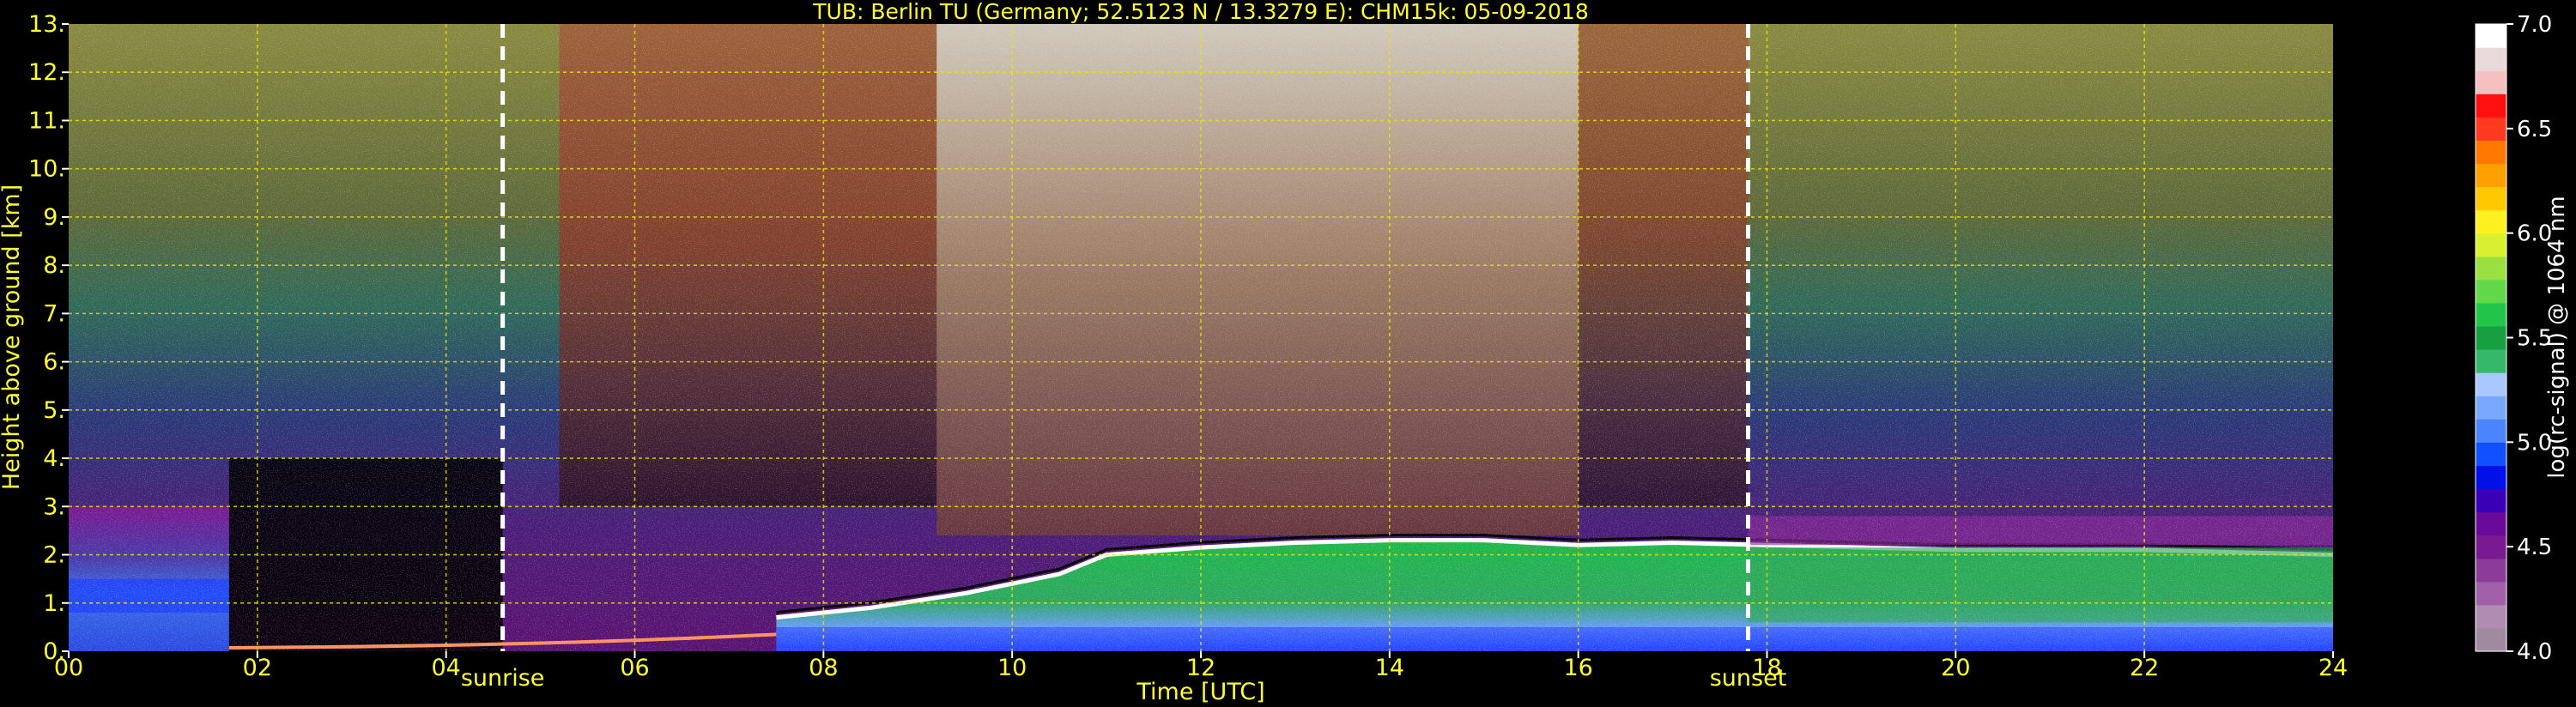 The image size is (2576, 707). Describe the element at coordinates (54, 363) in the screenshot. I see `y-tick-label: 6.` at that location.